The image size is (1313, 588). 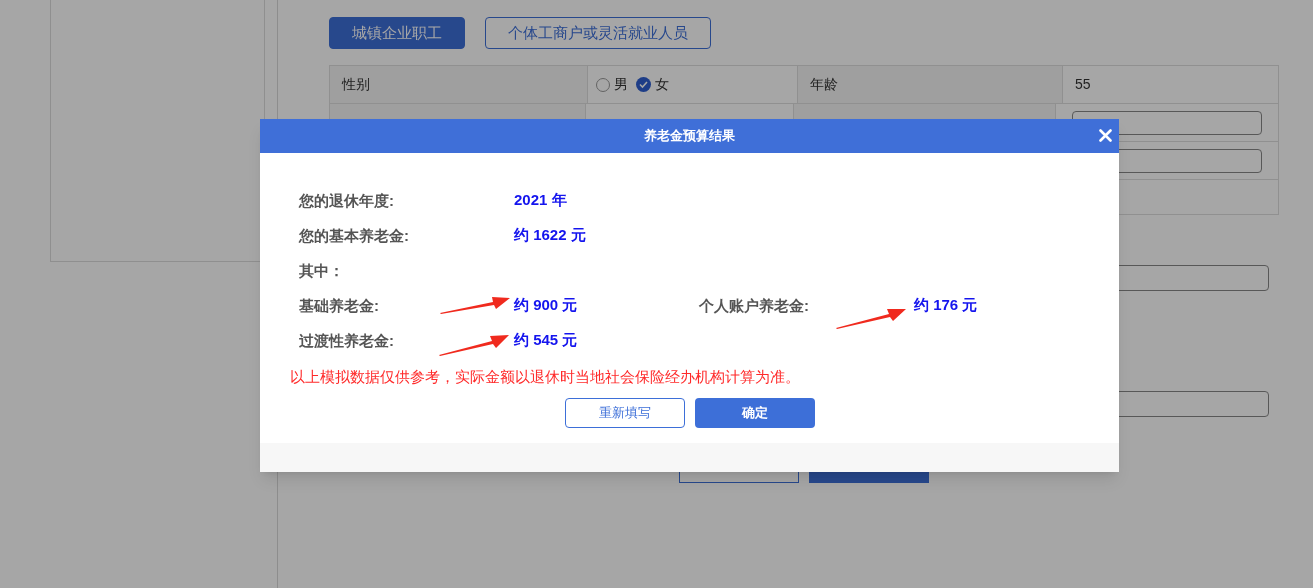 What do you see at coordinates (346, 340) in the screenshot?
I see `result-label: 过渡性养老金:` at bounding box center [346, 340].